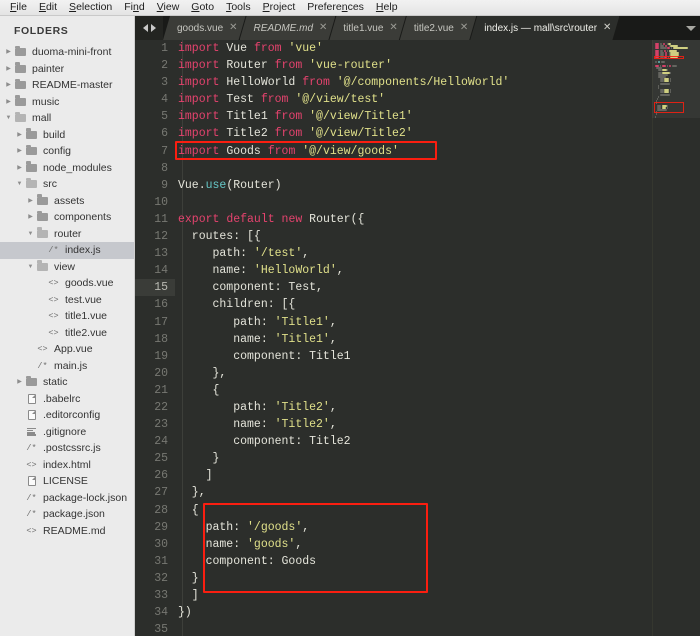 The width and height of the screenshot is (700, 636). Describe the element at coordinates (67, 448) in the screenshot. I see `tree-item--postcssrc-js: /* .postcssrc.js` at that location.